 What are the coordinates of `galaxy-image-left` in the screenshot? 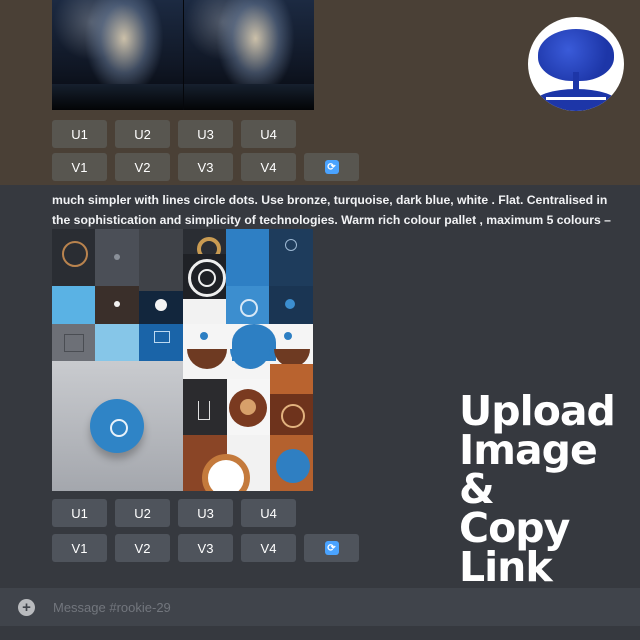 It's located at (118, 55).